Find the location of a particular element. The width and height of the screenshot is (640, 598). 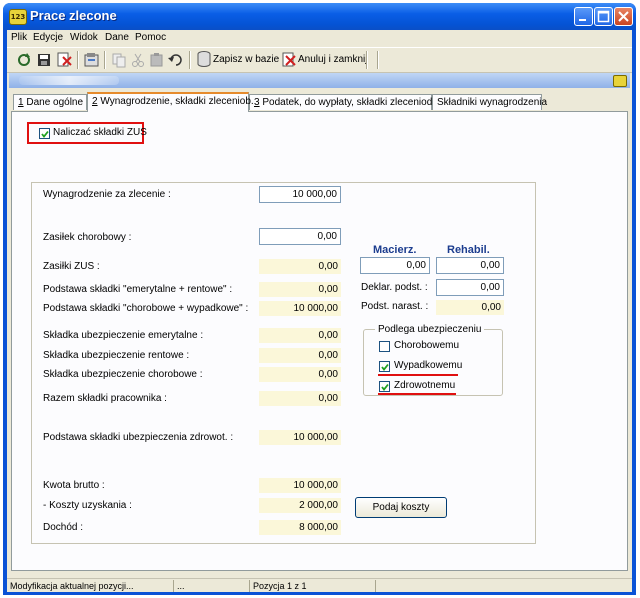

paste-tool is located at coordinates (157, 60).